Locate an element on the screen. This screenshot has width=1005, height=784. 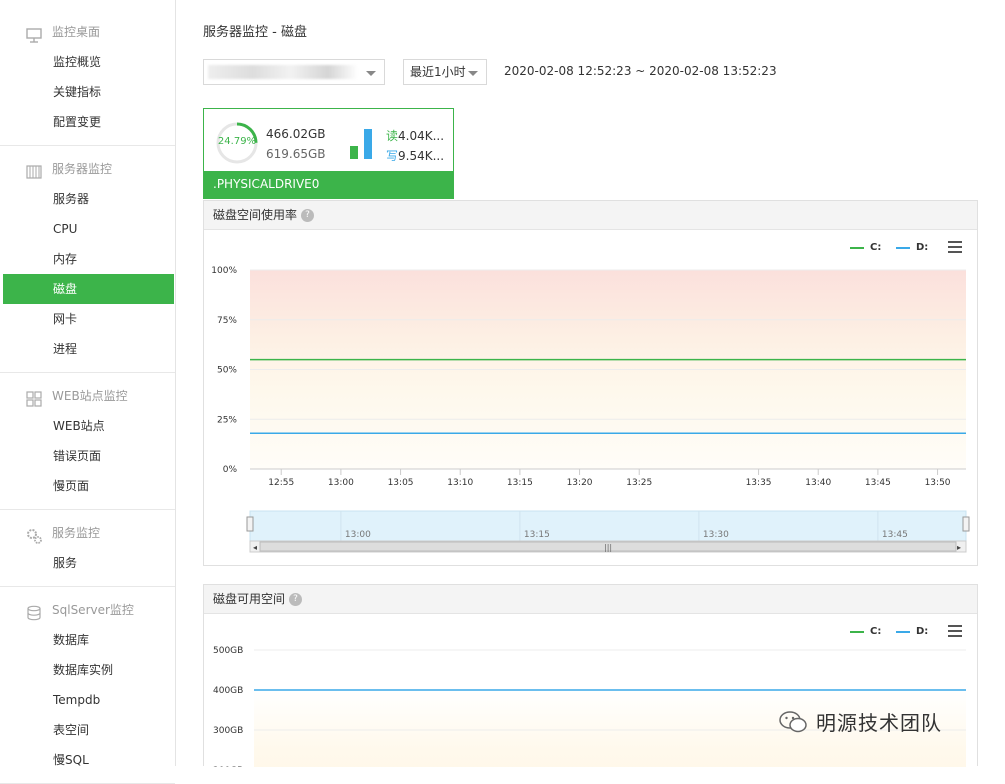
sidebar-group: 服务监控服务 is located at coordinates (87, 548).